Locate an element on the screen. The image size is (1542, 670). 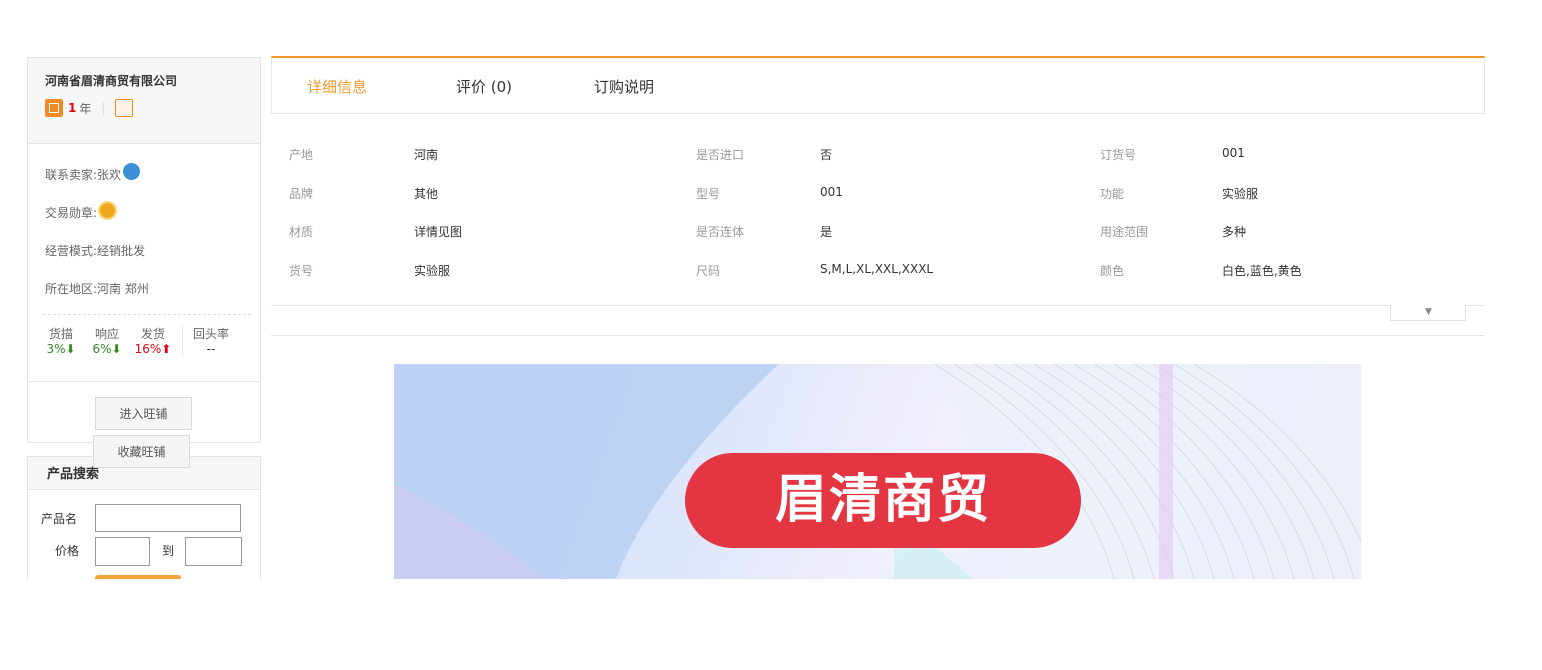
chevron-down-icon: ▼ is located at coordinates (1428, 312).